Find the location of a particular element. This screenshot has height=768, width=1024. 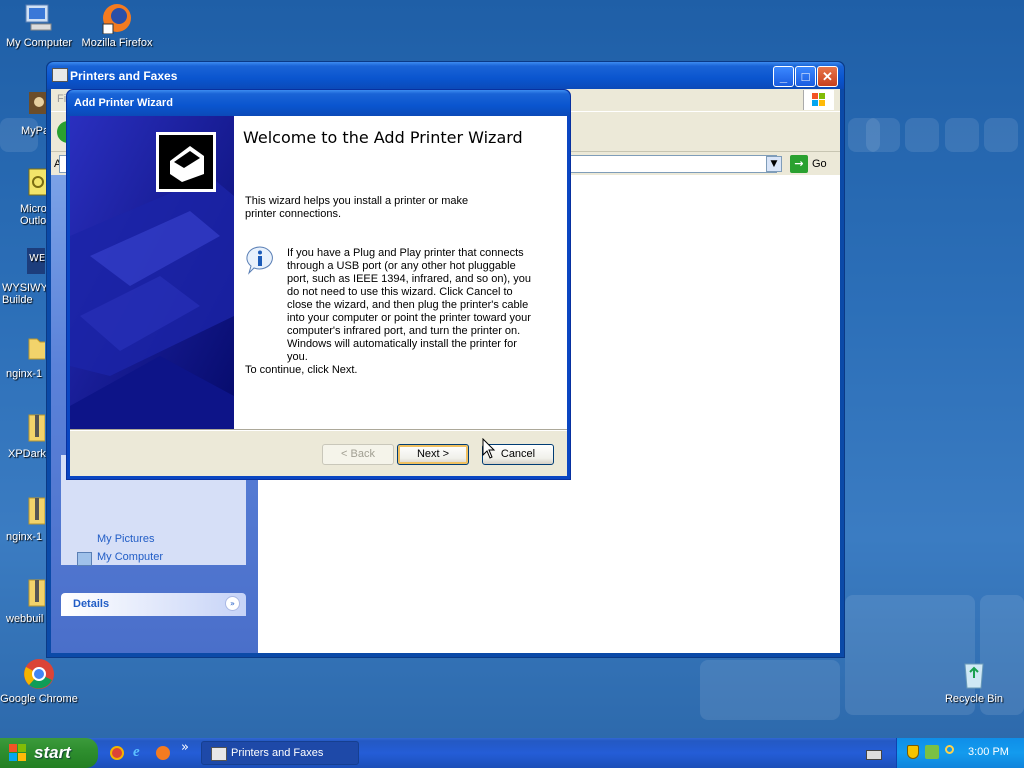

system-tray: 3:00 PM is located at coordinates (960, 753).